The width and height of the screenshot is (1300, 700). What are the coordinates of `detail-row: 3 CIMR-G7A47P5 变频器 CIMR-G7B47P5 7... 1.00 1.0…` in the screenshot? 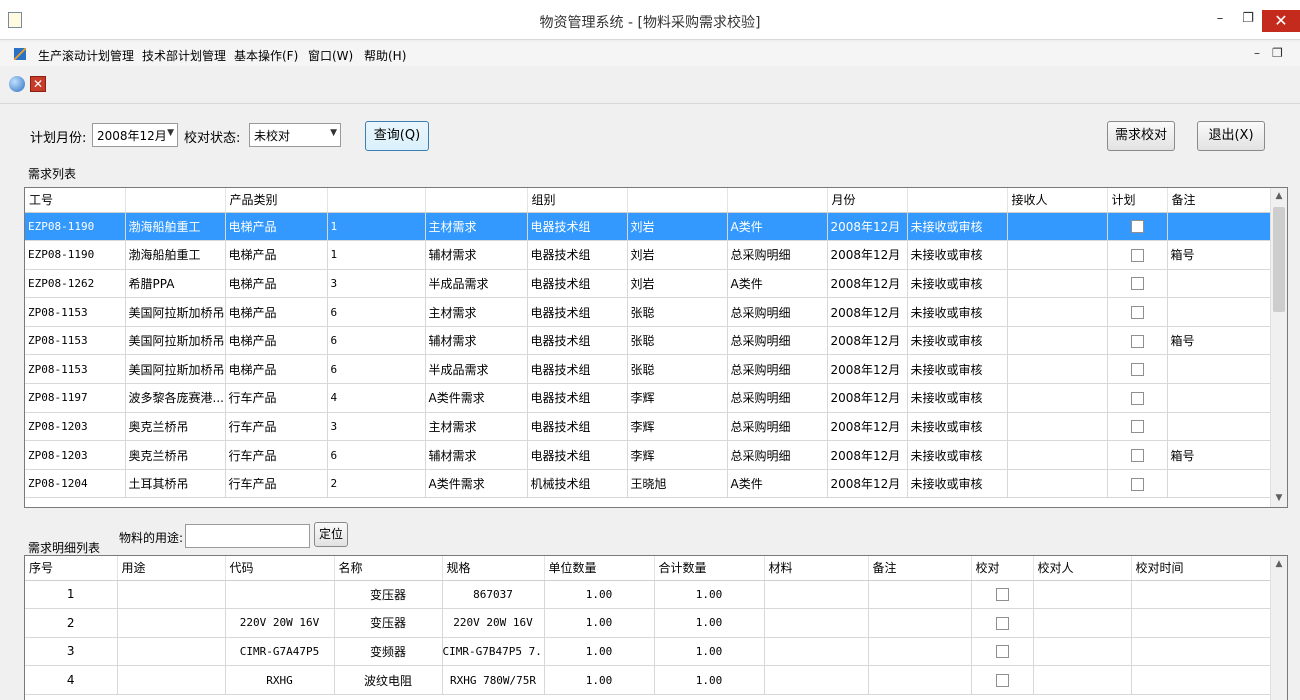 It's located at (649, 652).